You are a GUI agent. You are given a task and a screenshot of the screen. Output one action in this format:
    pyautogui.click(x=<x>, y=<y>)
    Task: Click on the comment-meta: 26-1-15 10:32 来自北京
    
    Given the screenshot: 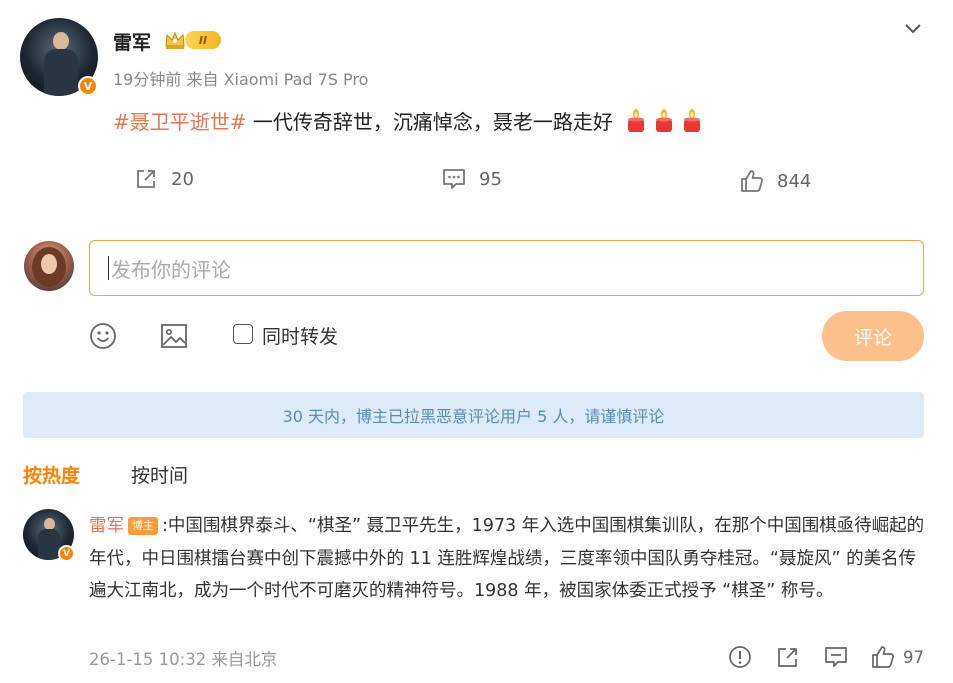 What is the action you would take?
    pyautogui.click(x=183, y=659)
    